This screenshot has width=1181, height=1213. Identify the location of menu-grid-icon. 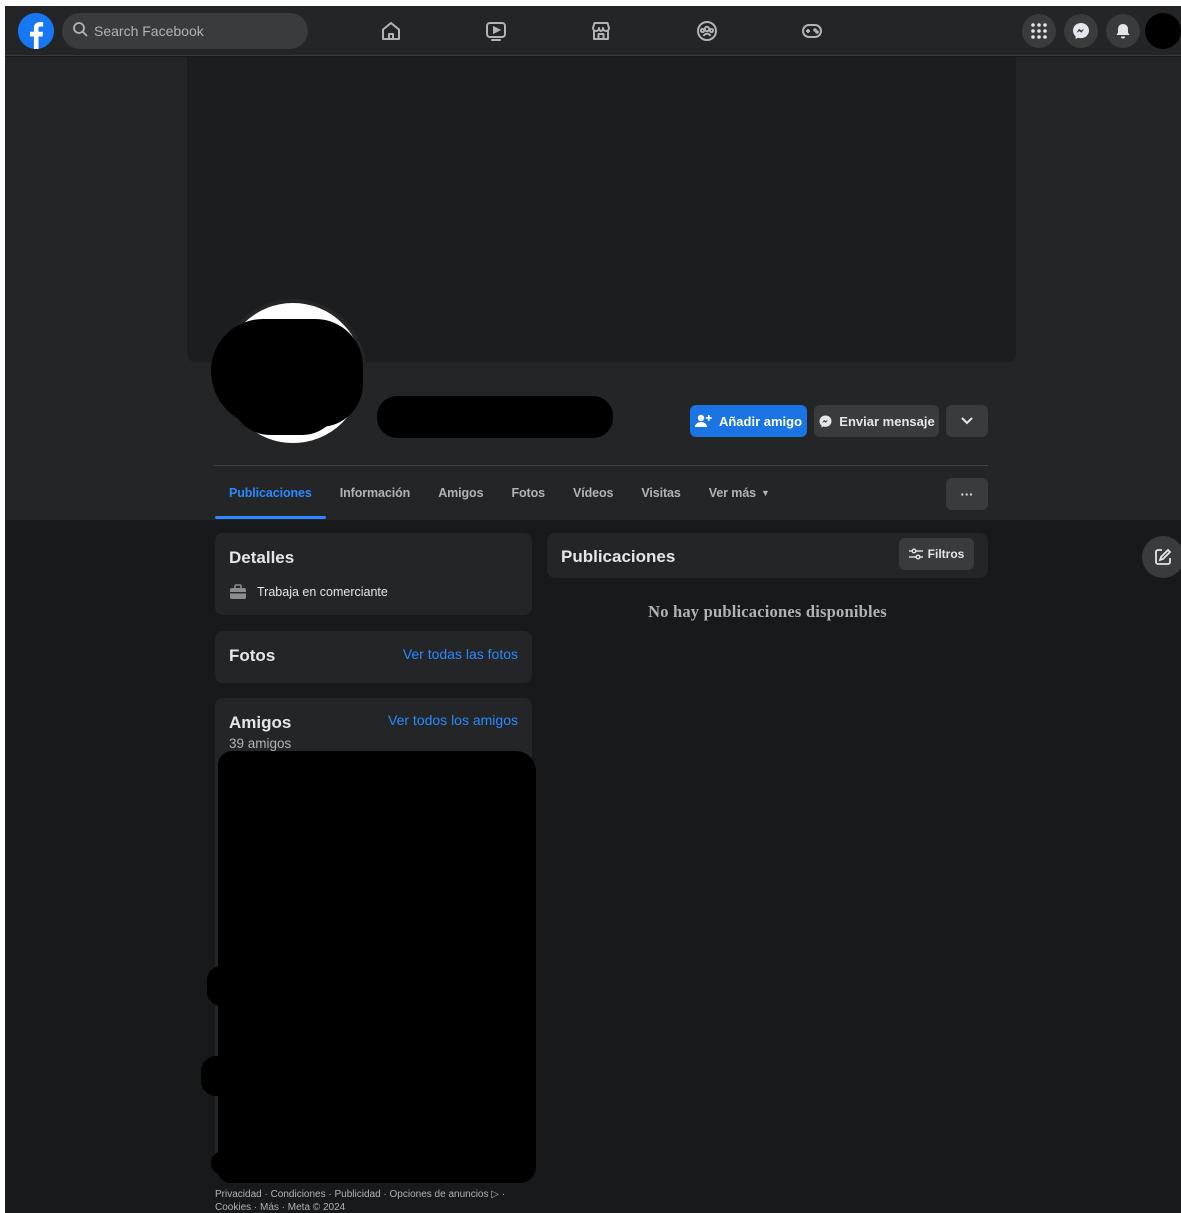
(1039, 31).